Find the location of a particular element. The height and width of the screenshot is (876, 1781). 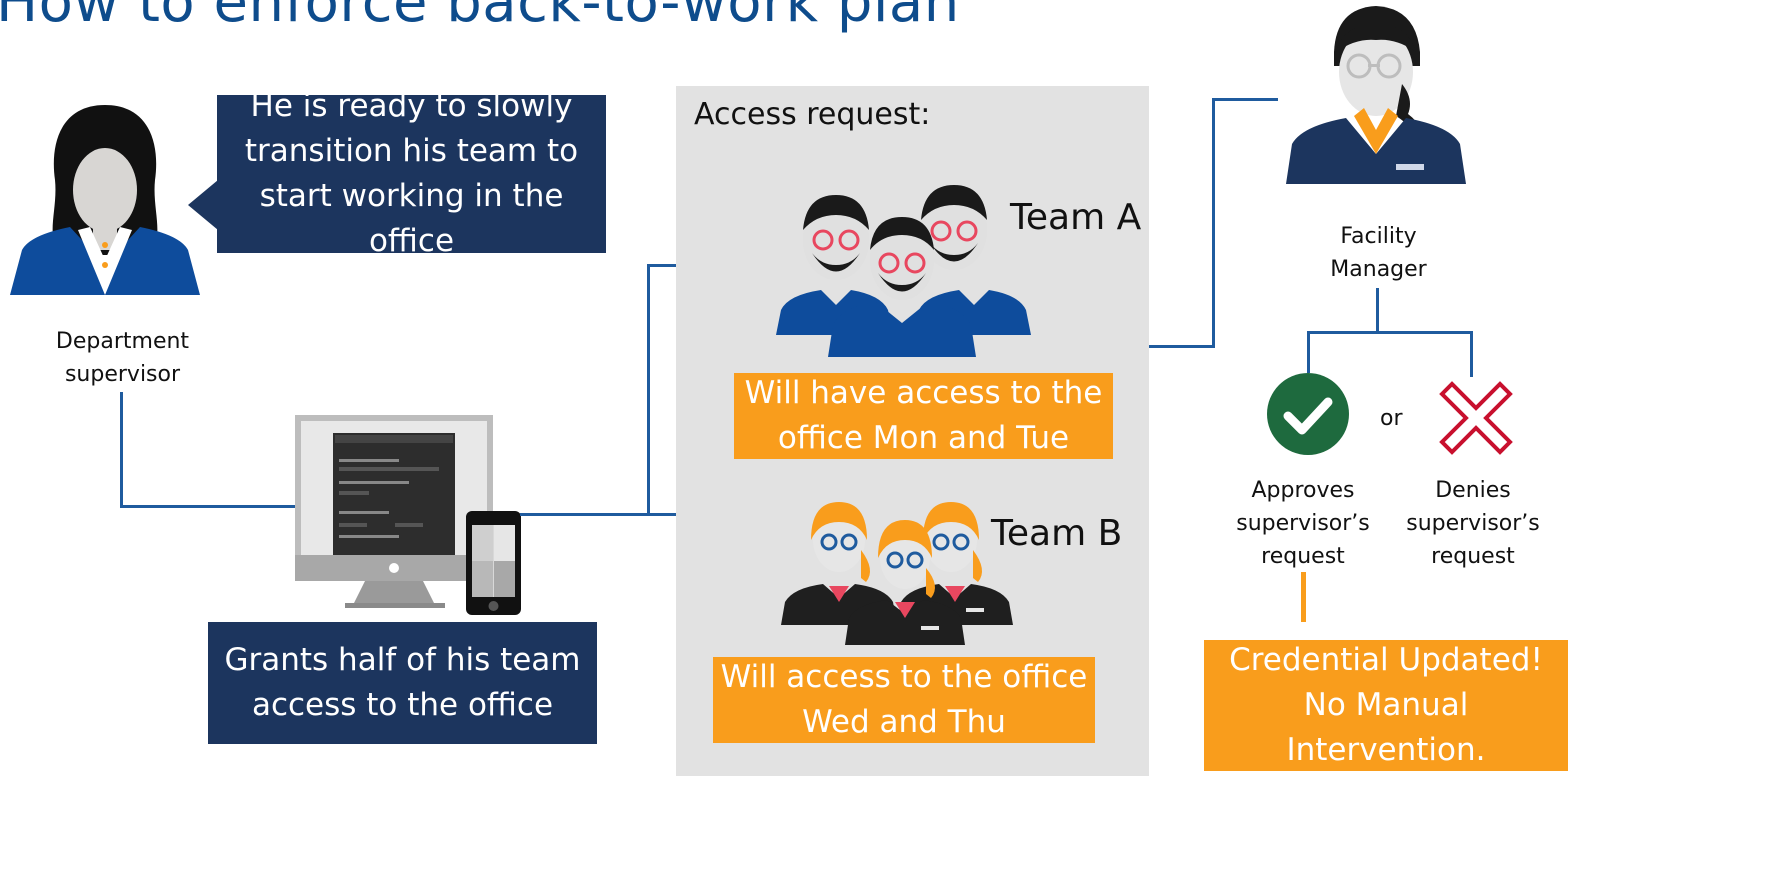

facility-manager-avatar-icon is located at coordinates (1376, 95).